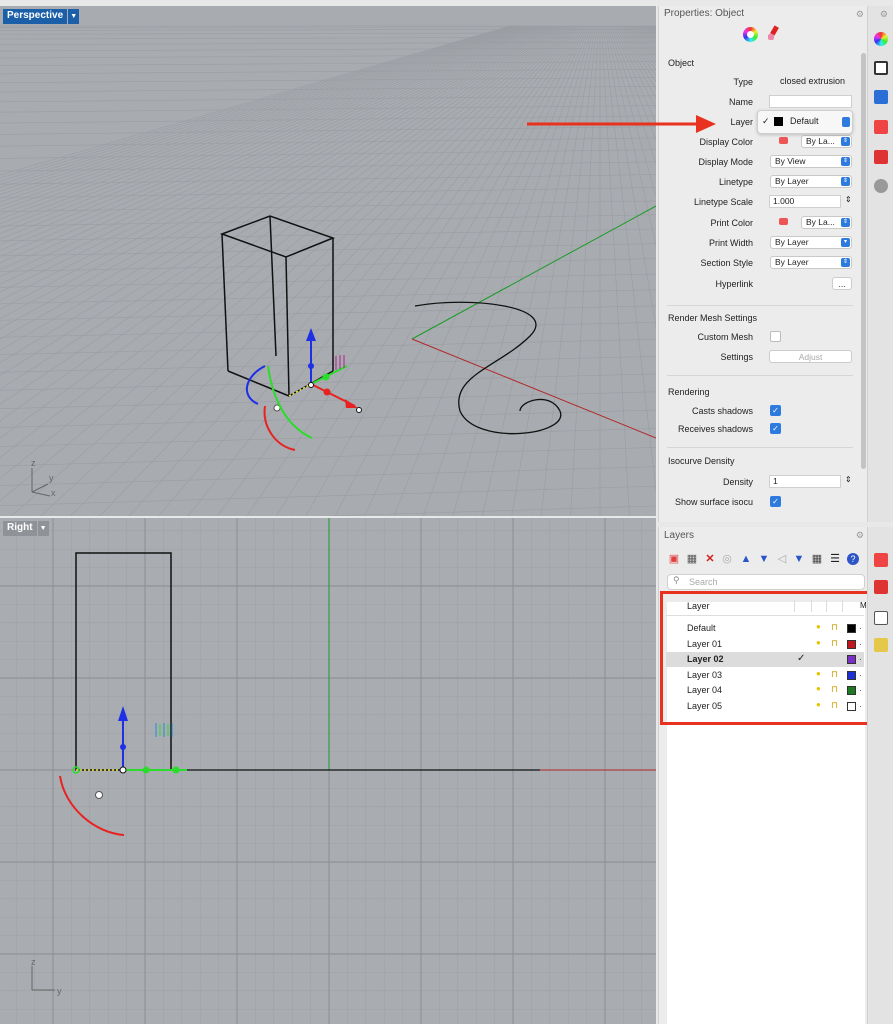 This screenshot has height=1024, width=893. Describe the element at coordinates (811, 181) in the screenshot. I see `linetype-select: By Layer ⇕` at that location.